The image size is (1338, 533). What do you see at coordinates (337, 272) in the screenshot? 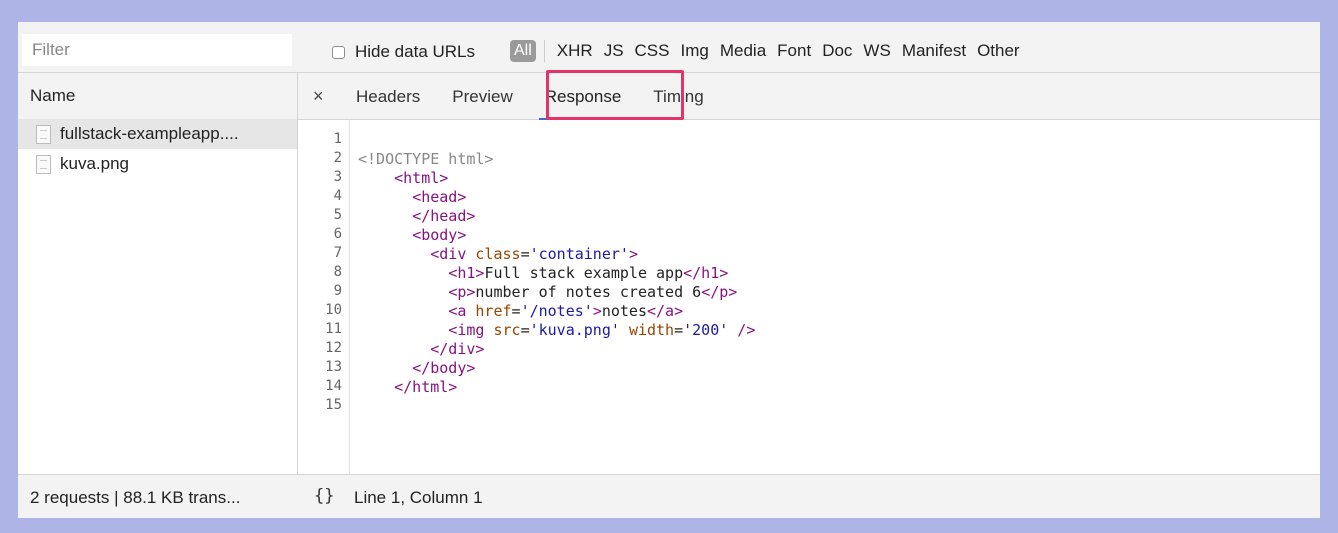
I see `line-number: 8` at bounding box center [337, 272].